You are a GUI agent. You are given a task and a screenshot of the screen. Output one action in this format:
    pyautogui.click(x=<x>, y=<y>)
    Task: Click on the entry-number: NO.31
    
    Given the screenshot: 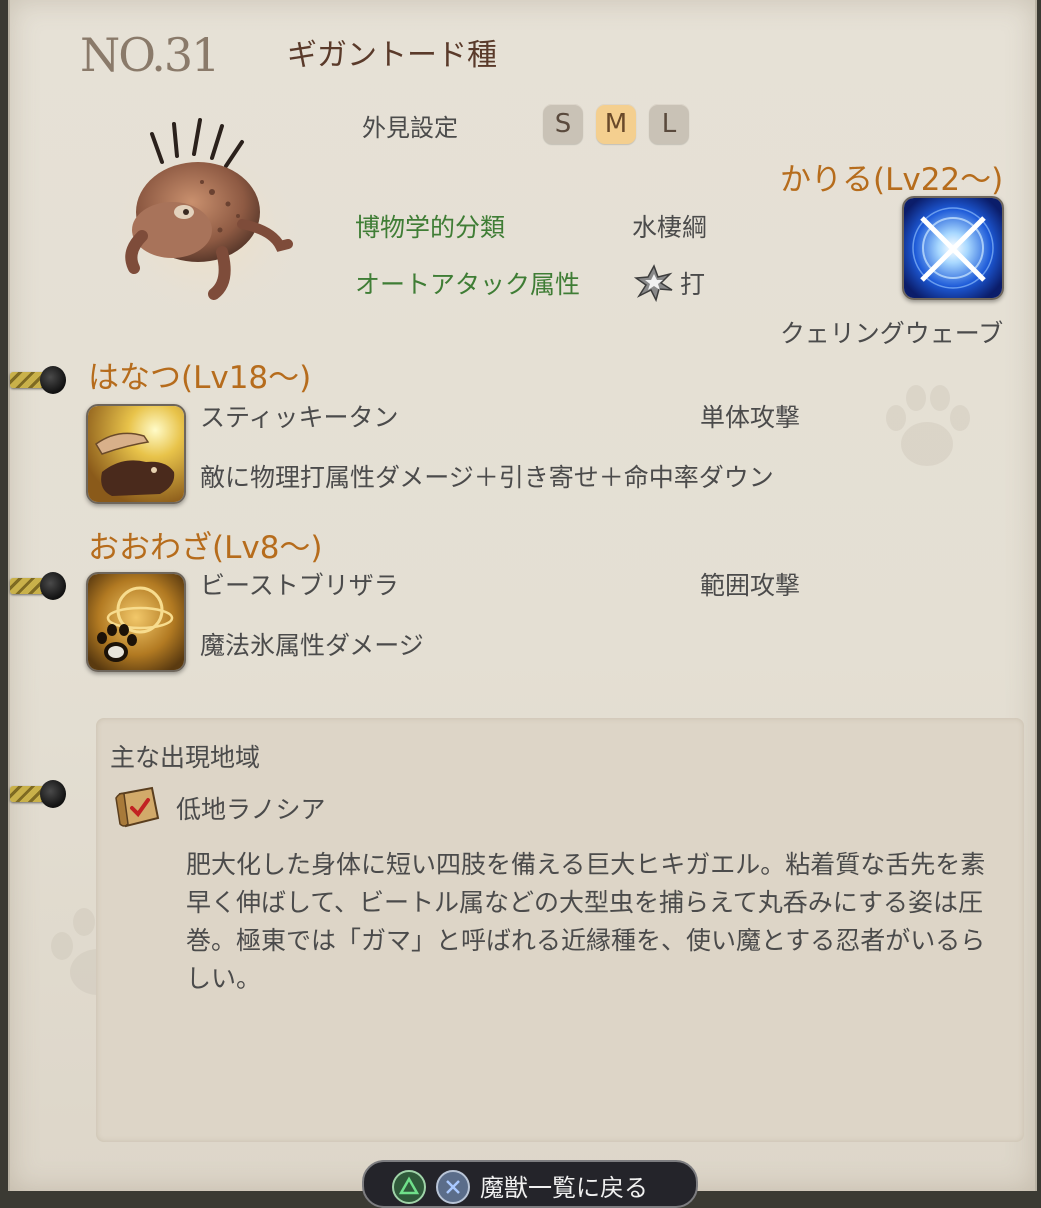 What is the action you would take?
    pyautogui.click(x=150, y=55)
    